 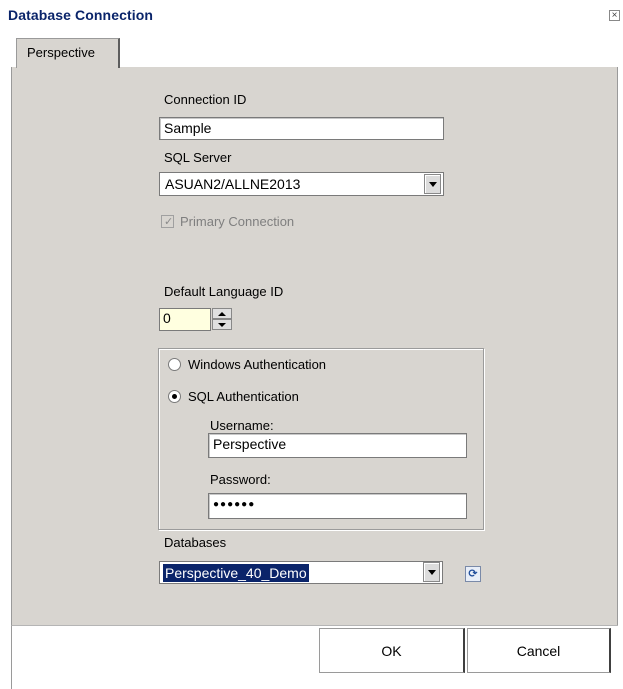 I want to click on refresh-icon: ⟳, so click(x=473, y=574).